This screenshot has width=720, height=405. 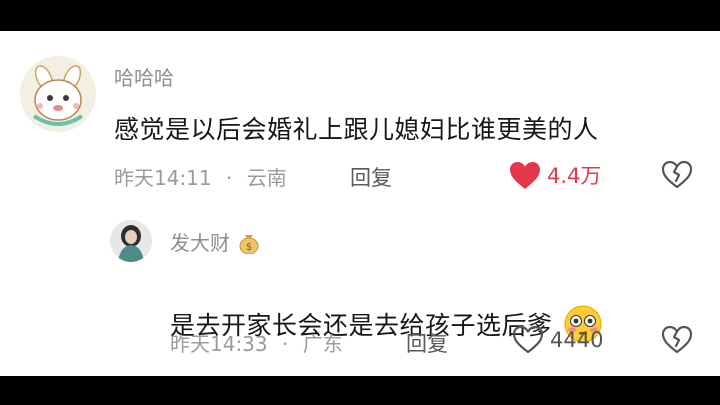 What do you see at coordinates (163, 178) in the screenshot?
I see `comment-time: 昨天14:11` at bounding box center [163, 178].